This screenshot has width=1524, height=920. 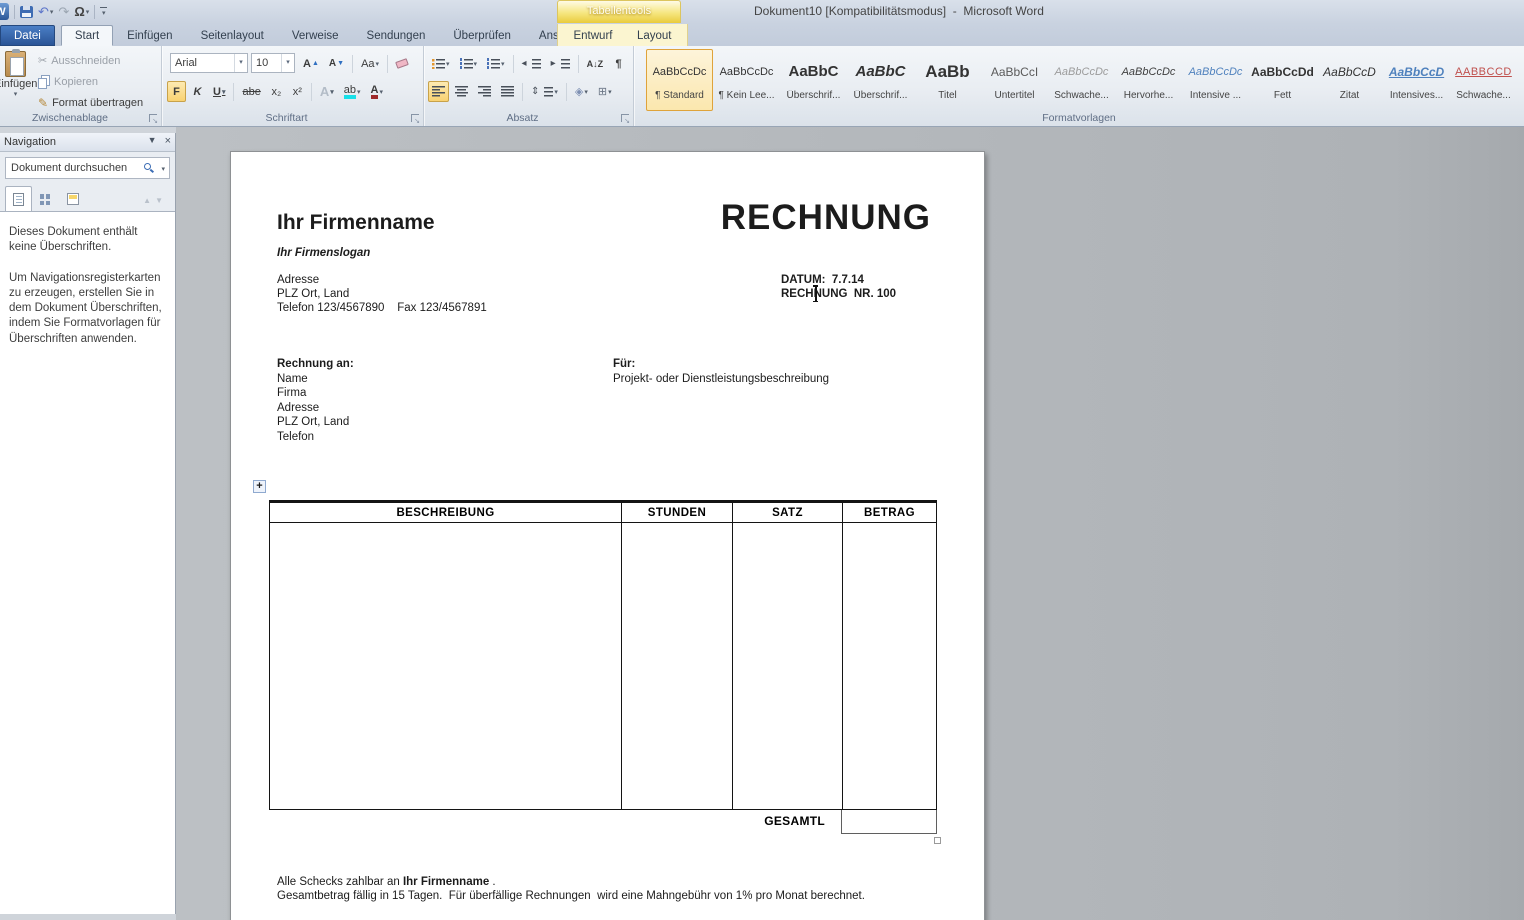 I want to click on column-header: BESCHREIBUNG, so click(x=445, y=512).